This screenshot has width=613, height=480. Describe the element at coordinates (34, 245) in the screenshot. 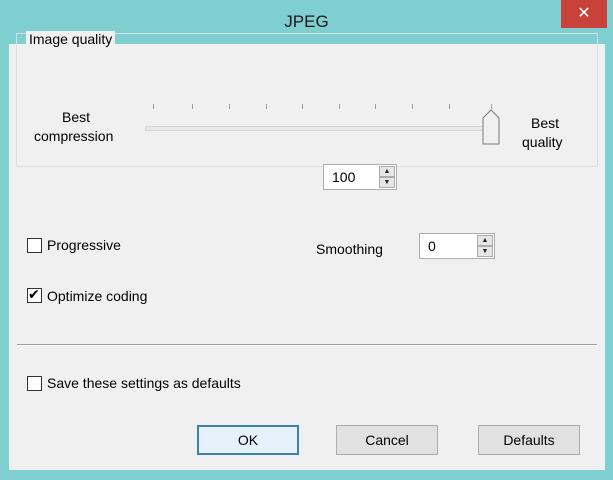

I see `progressive-checkbox` at that location.